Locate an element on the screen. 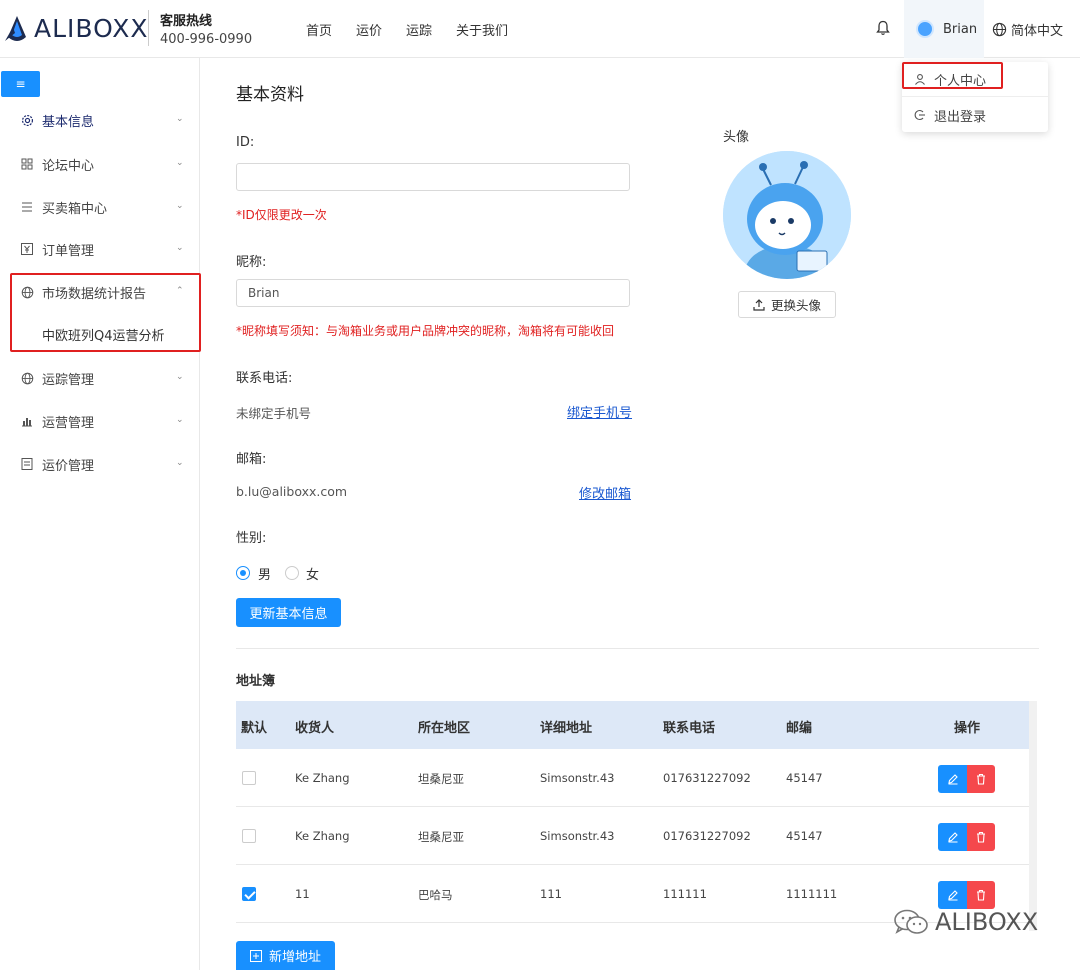 This screenshot has height=970, width=1080. sidebar-item-label: 基本信息 is located at coordinates (68, 122).